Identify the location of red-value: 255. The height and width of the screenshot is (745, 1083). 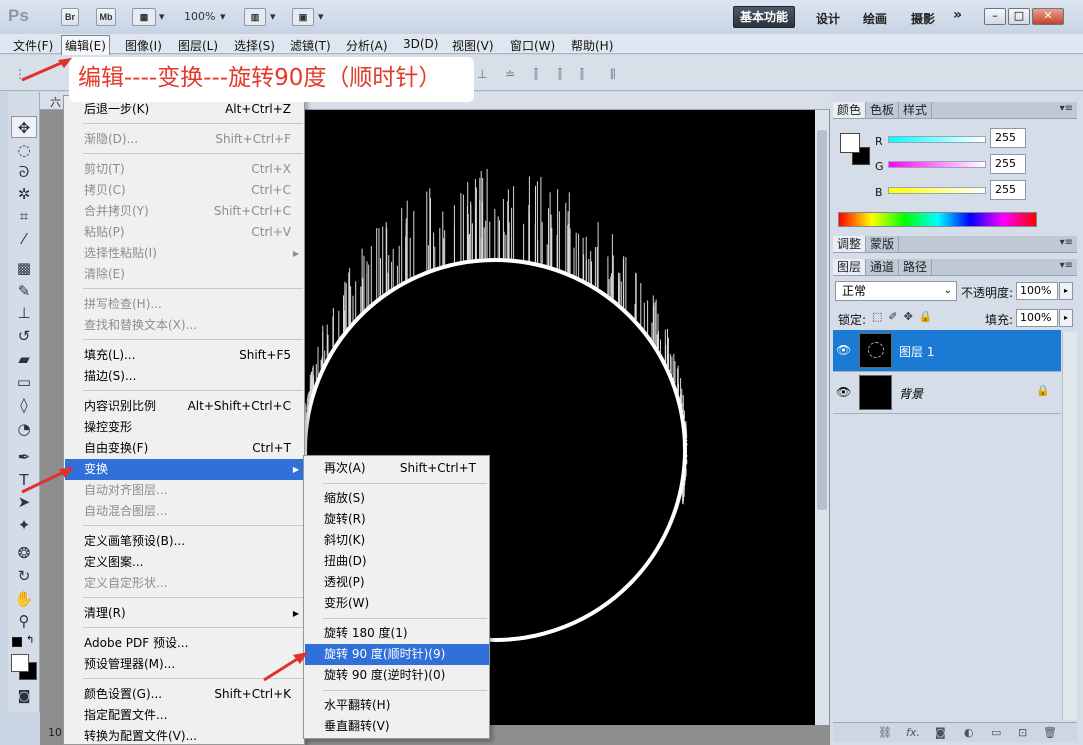
(1008, 138).